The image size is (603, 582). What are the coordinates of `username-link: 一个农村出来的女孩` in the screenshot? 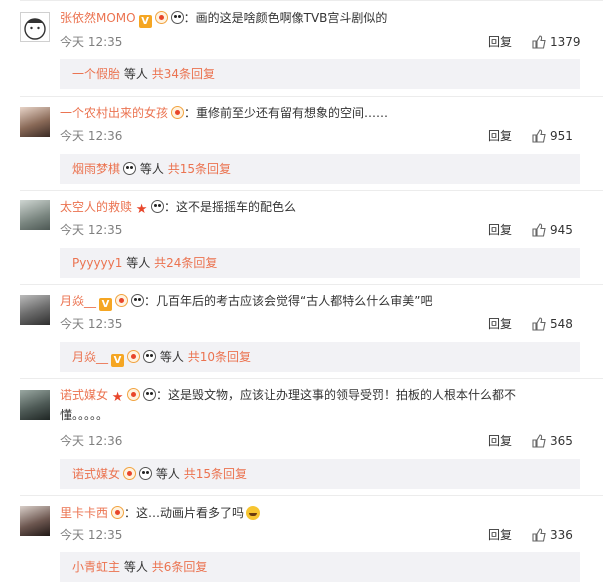 It's located at (114, 113).